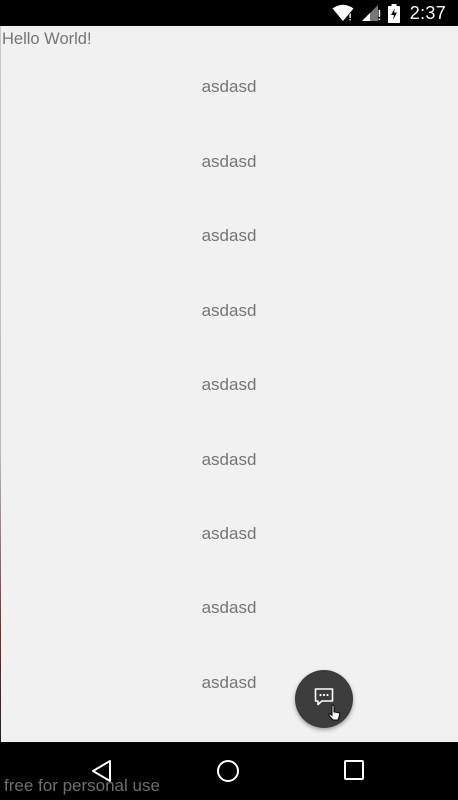 The width and height of the screenshot is (458, 800). What do you see at coordinates (229, 13) in the screenshot?
I see `status-bar: 2:37` at bounding box center [229, 13].